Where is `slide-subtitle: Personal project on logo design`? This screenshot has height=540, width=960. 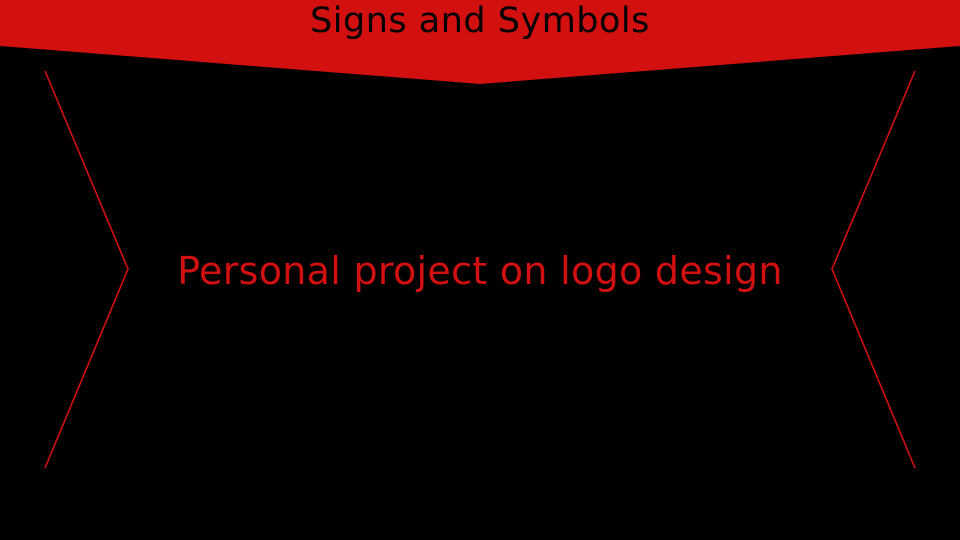
slide-subtitle: Personal project on logo design is located at coordinates (480, 271).